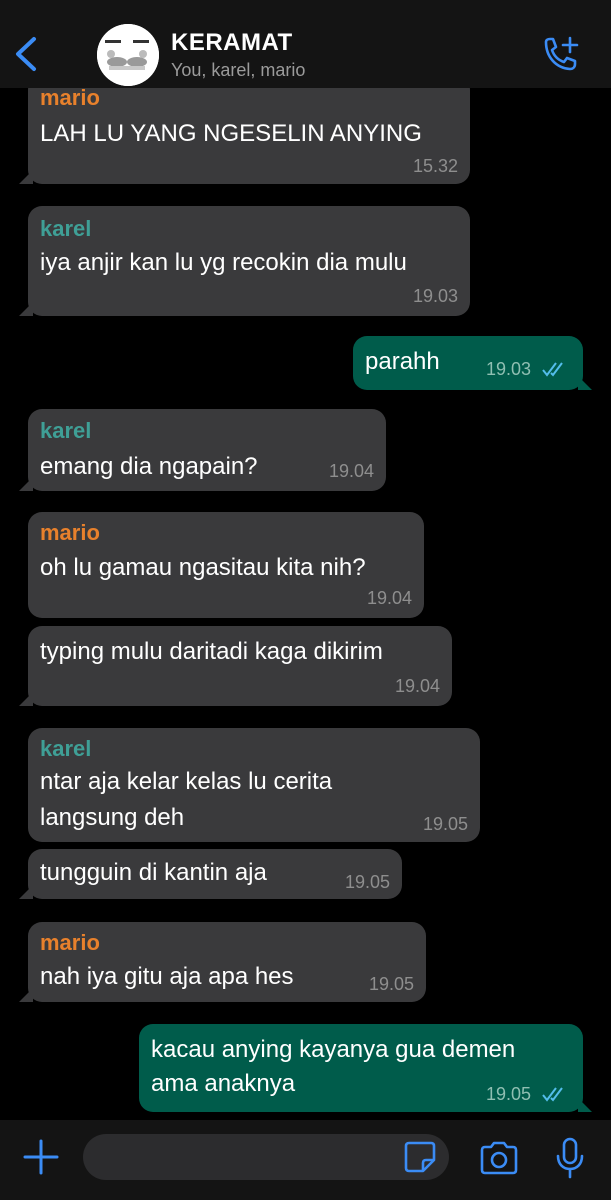  I want to click on message-bubble: parahh 19.03, so click(472, 363).